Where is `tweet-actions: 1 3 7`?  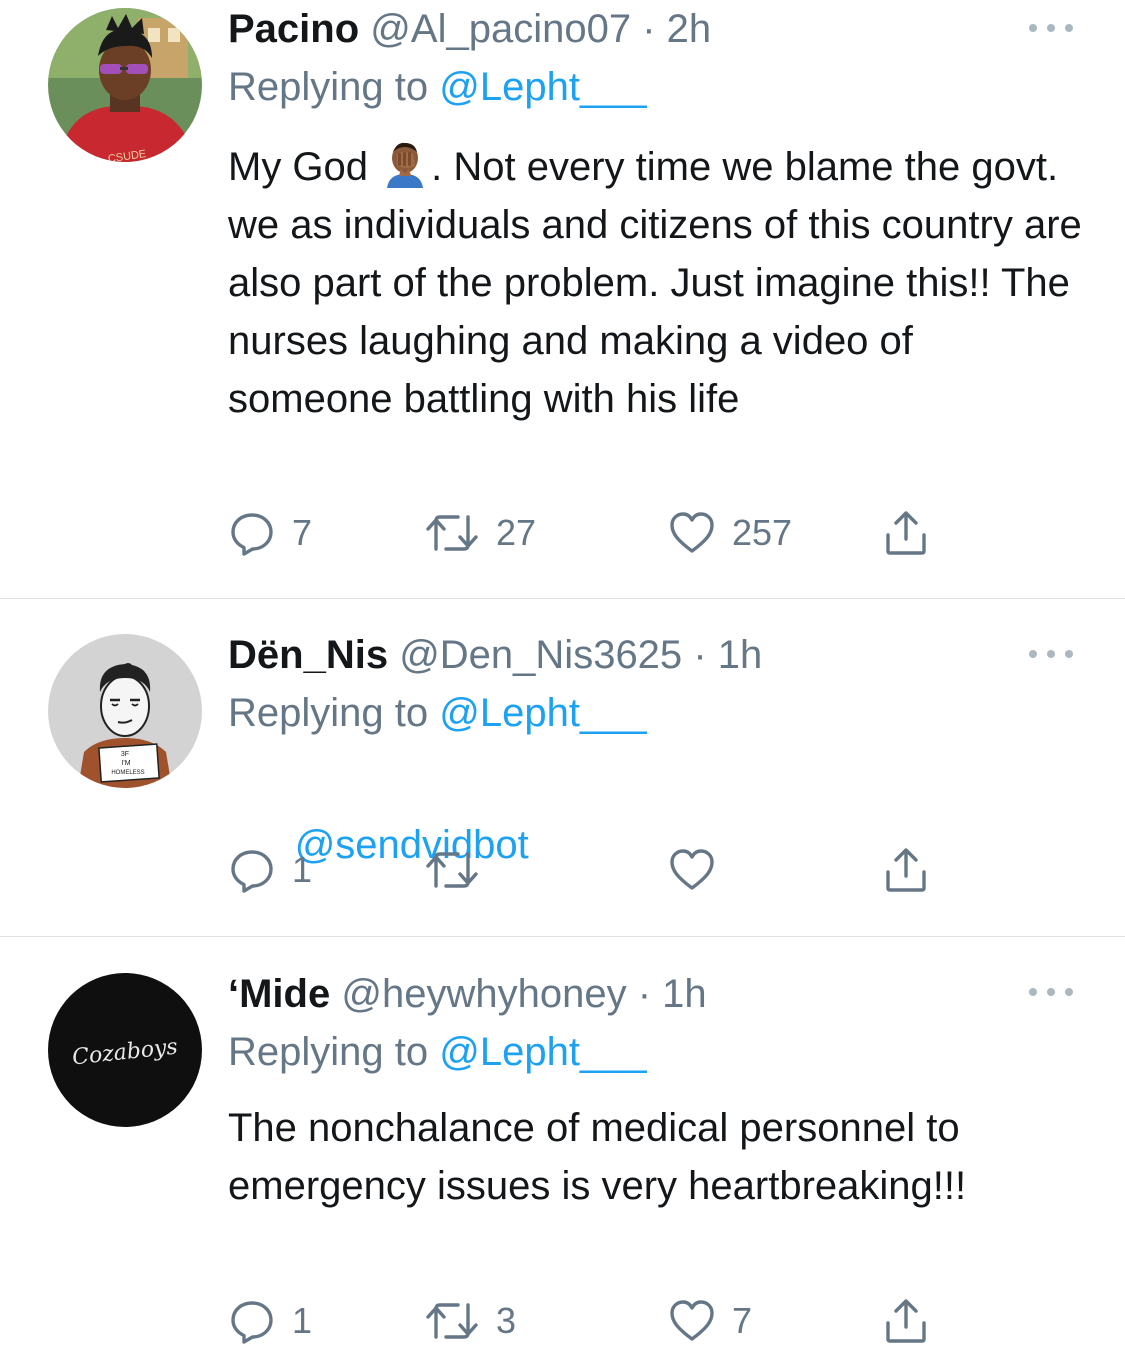
tweet-actions: 1 3 7 is located at coordinates (638, 1321).